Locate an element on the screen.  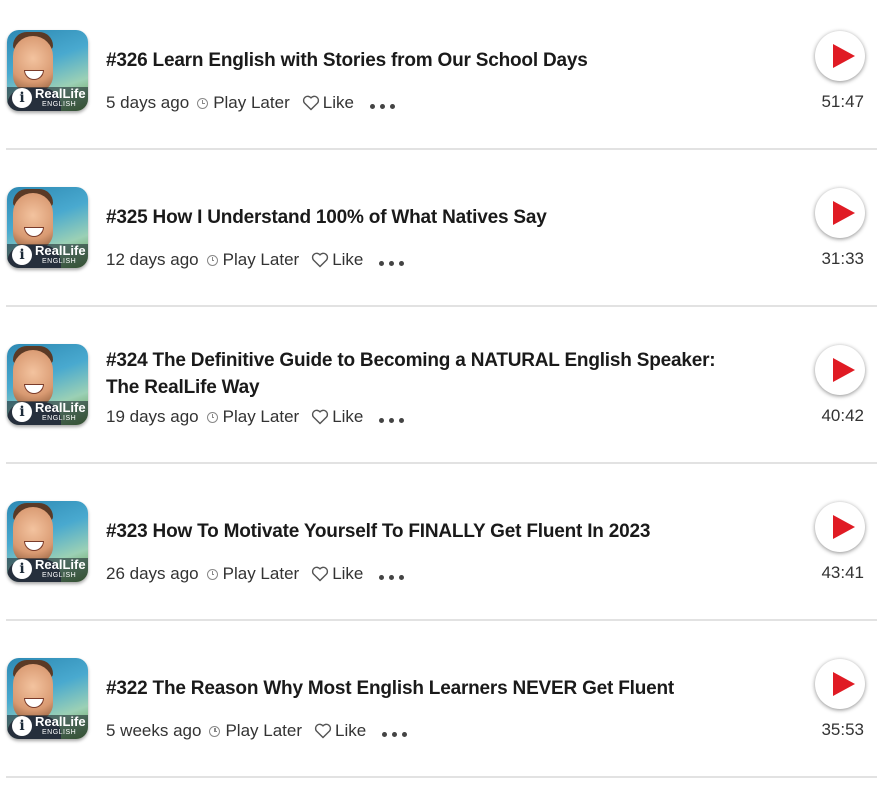
episode-duration: 35:53 is located at coordinates (842, 729).